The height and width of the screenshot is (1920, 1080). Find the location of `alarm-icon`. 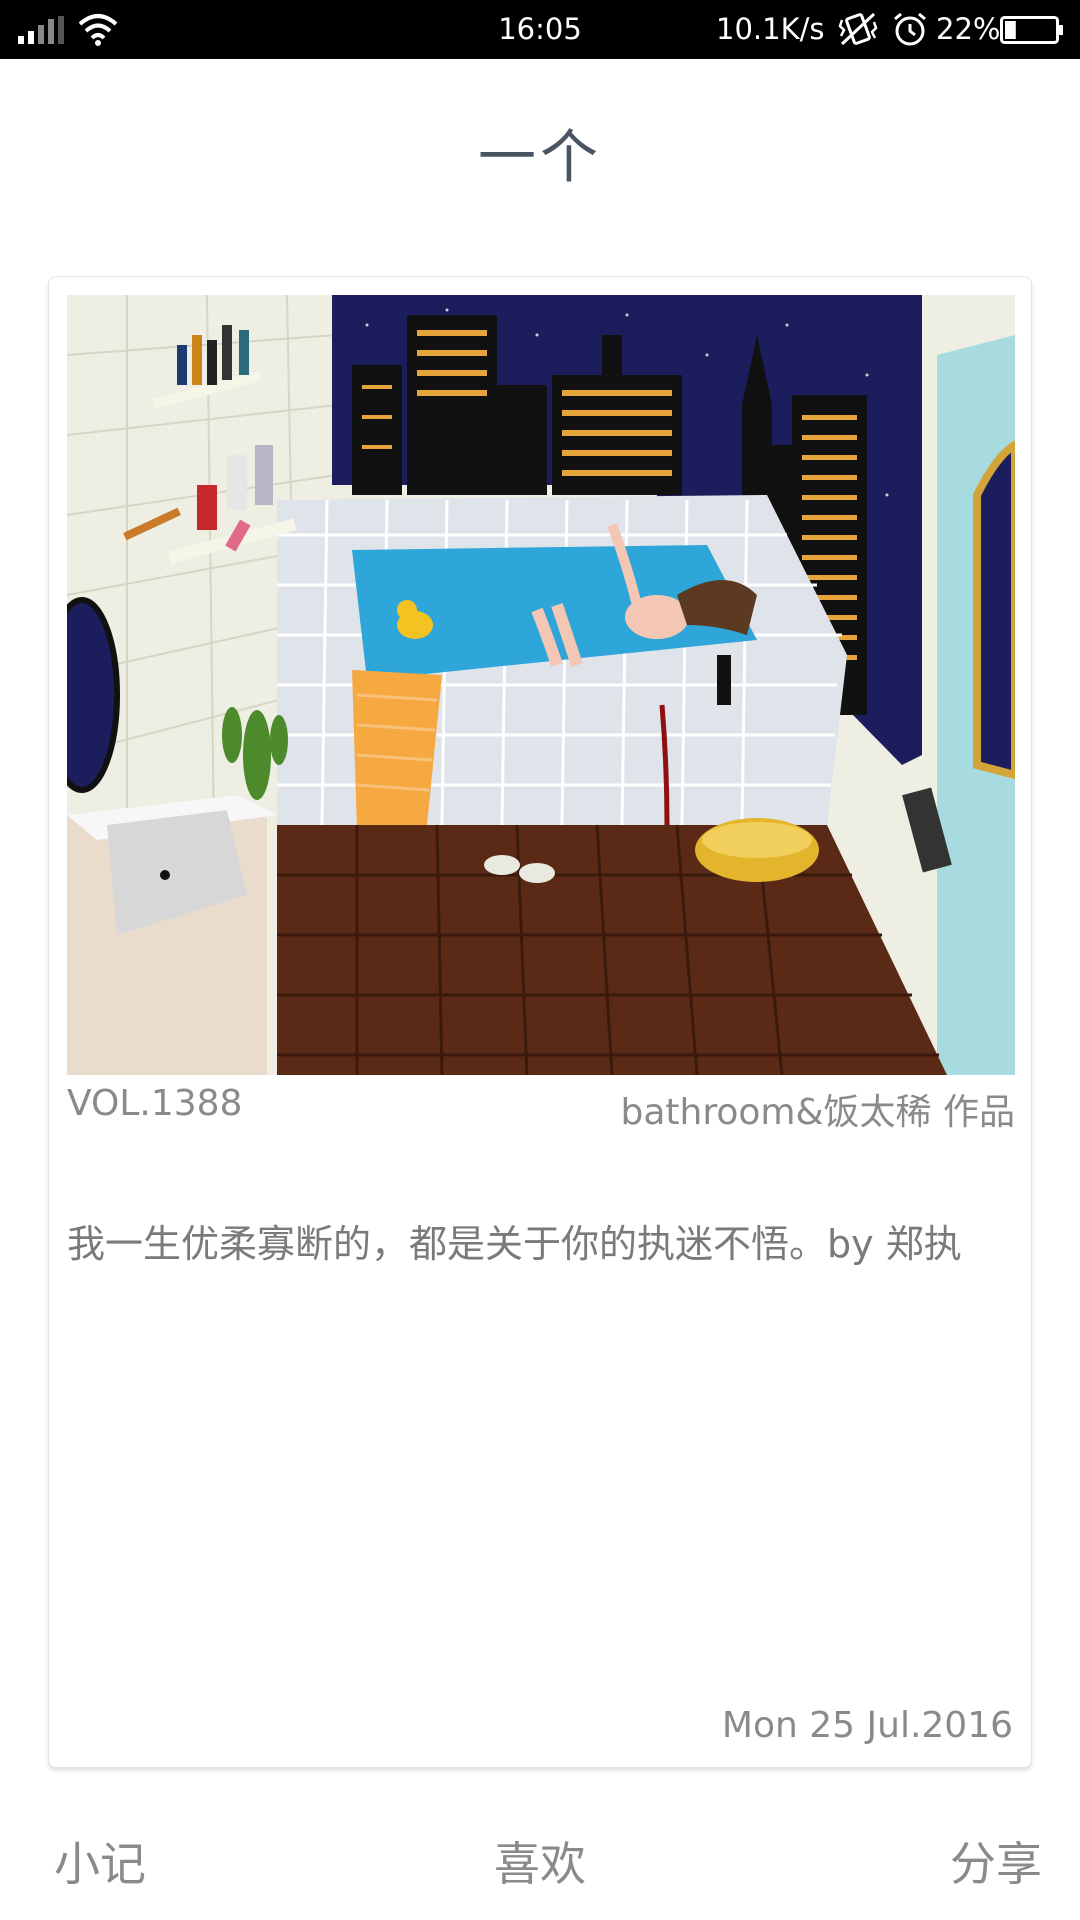

alarm-icon is located at coordinates (910, 29).